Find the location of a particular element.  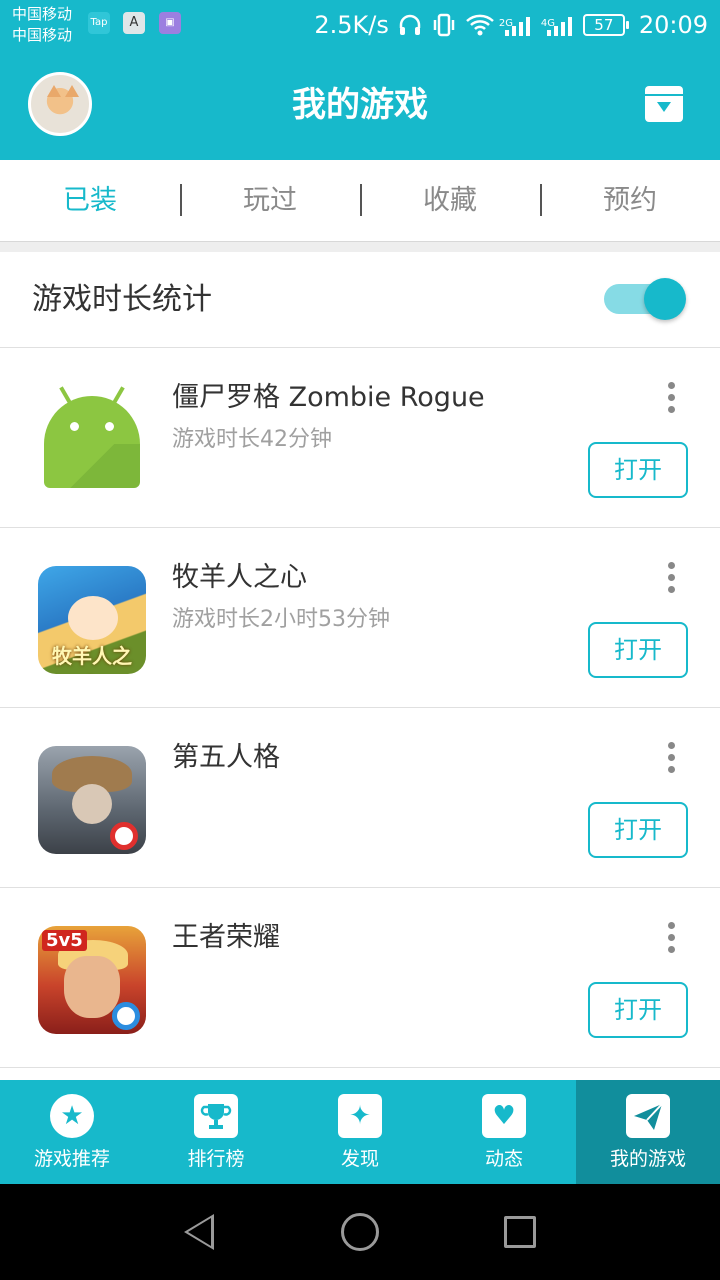

netease-logo is located at coordinates (124, 836).